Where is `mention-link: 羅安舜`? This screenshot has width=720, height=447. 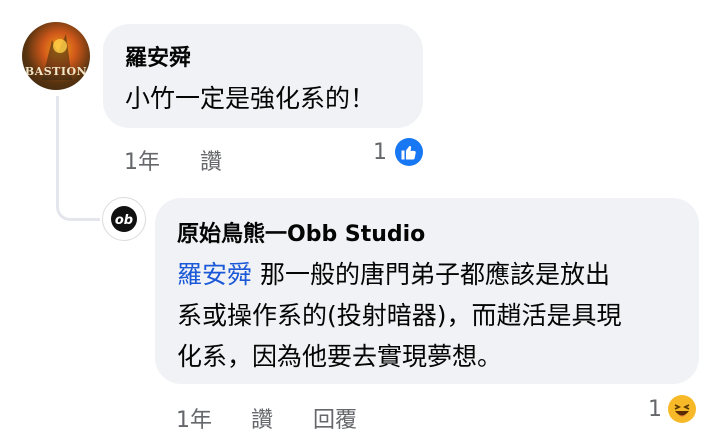 mention-link: 羅安舜 is located at coordinates (214, 274).